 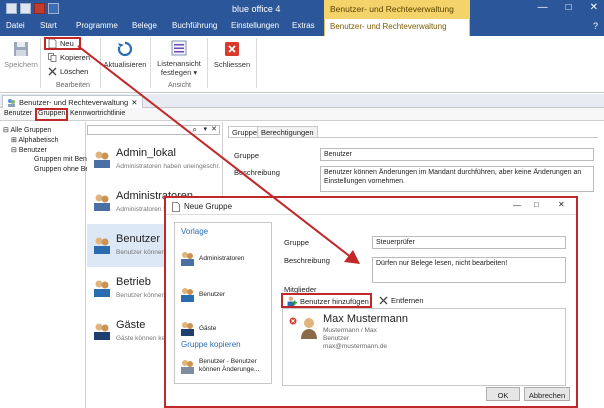 I want to click on entfernen-button: Entfernen, so click(x=401, y=300).